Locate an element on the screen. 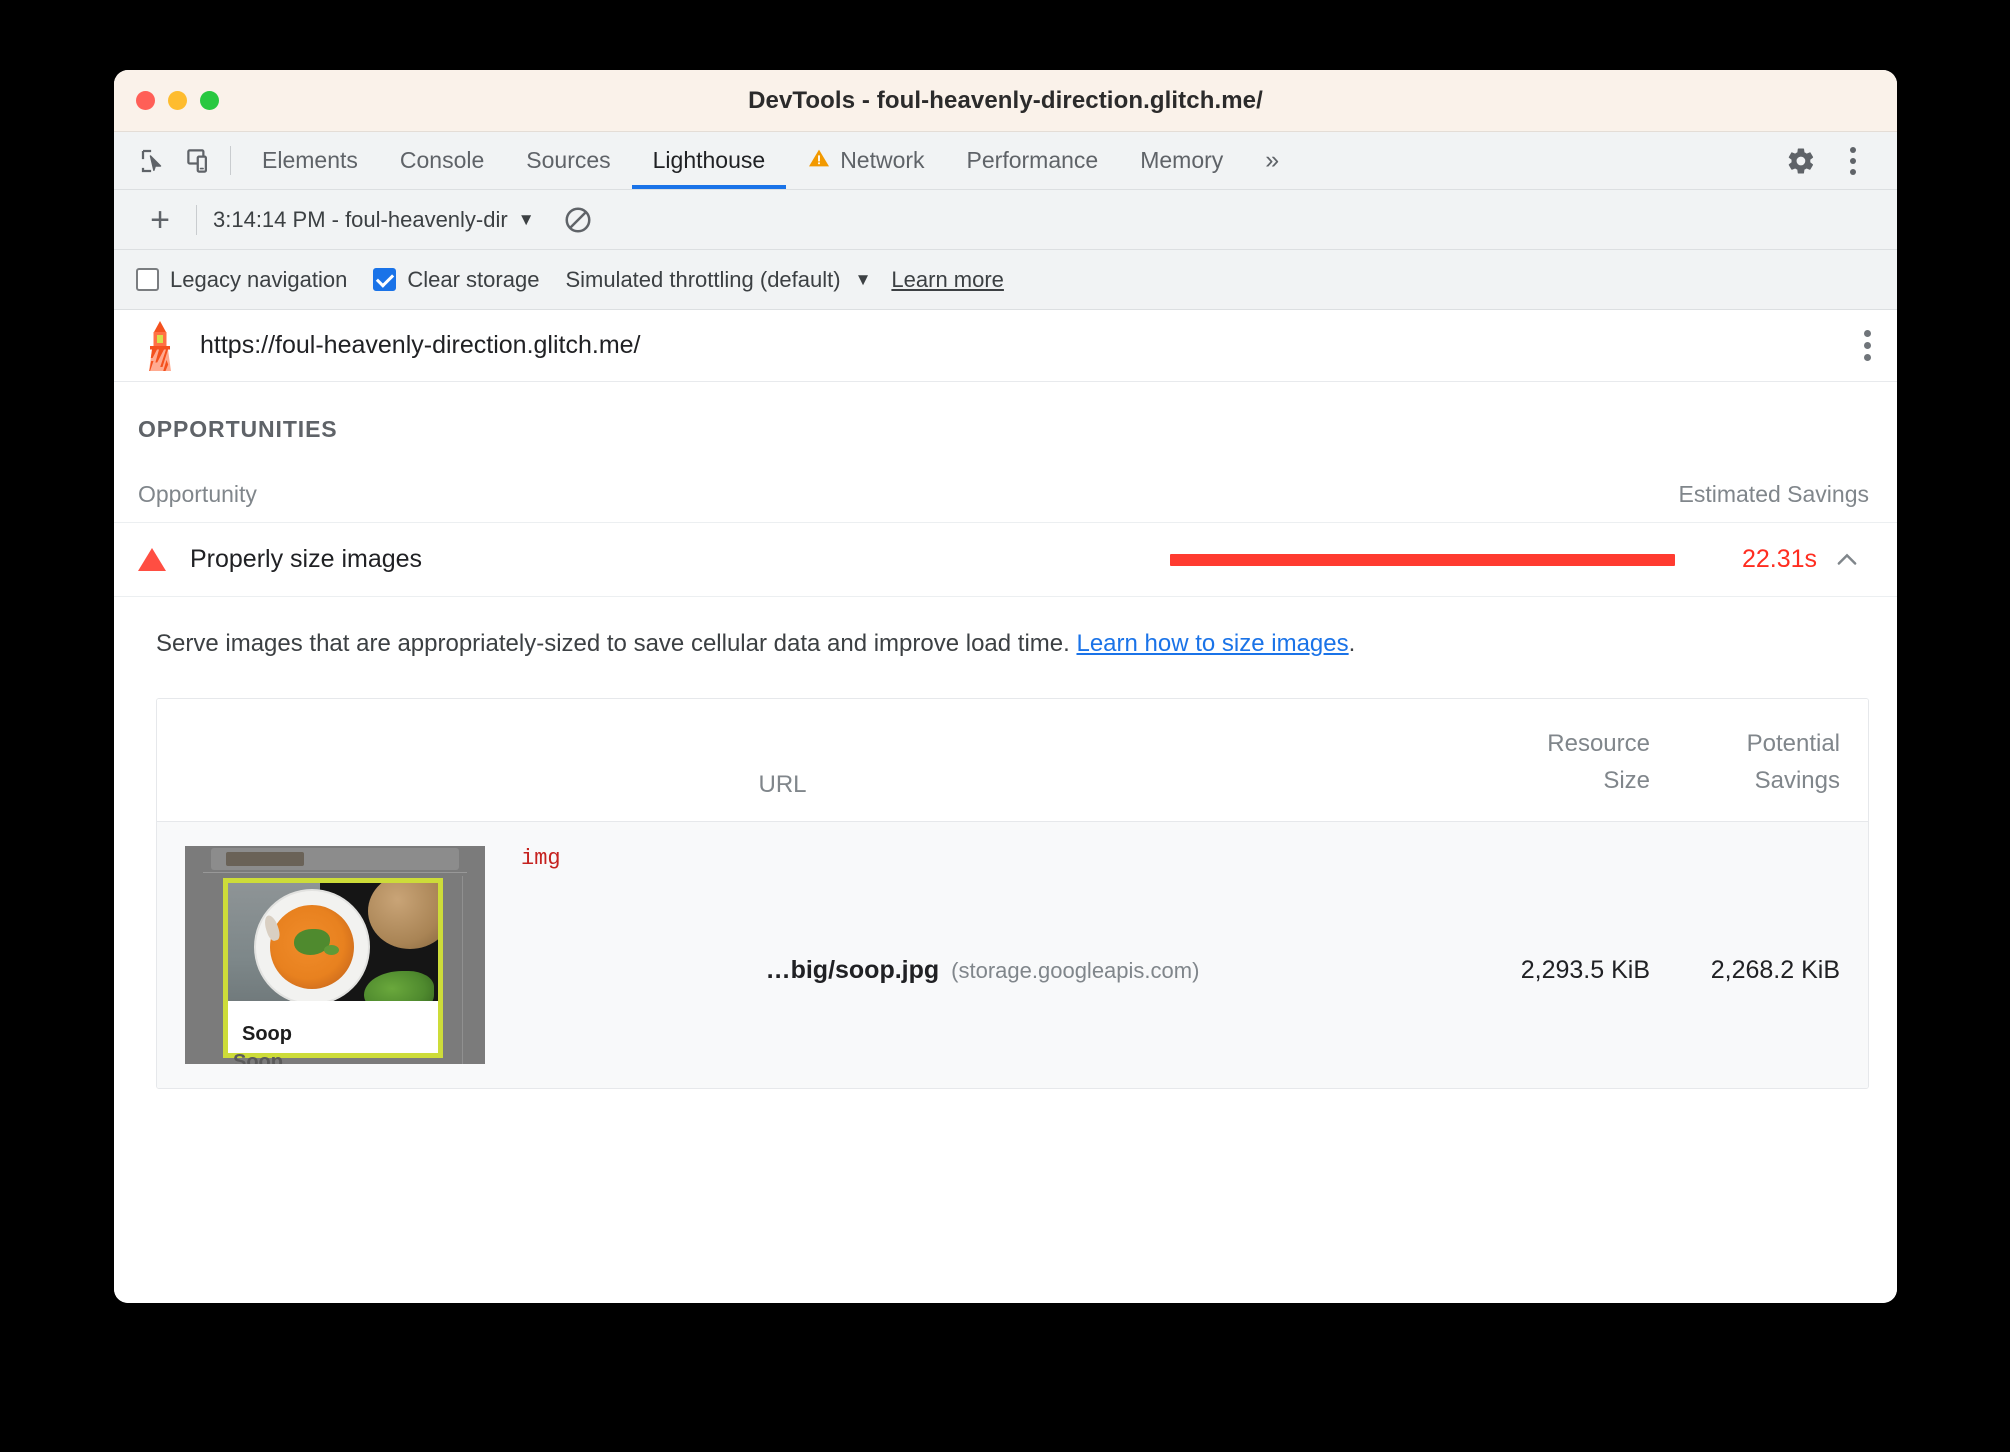 The height and width of the screenshot is (1452, 2010). tab-network: Network is located at coordinates (865, 160).